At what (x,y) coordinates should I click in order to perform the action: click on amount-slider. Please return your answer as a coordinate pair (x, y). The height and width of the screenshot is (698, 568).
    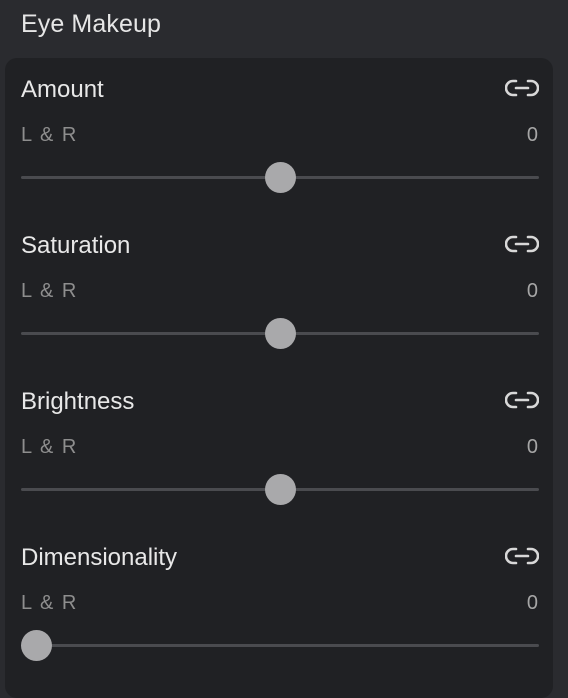
    Looking at the image, I should click on (280, 177).